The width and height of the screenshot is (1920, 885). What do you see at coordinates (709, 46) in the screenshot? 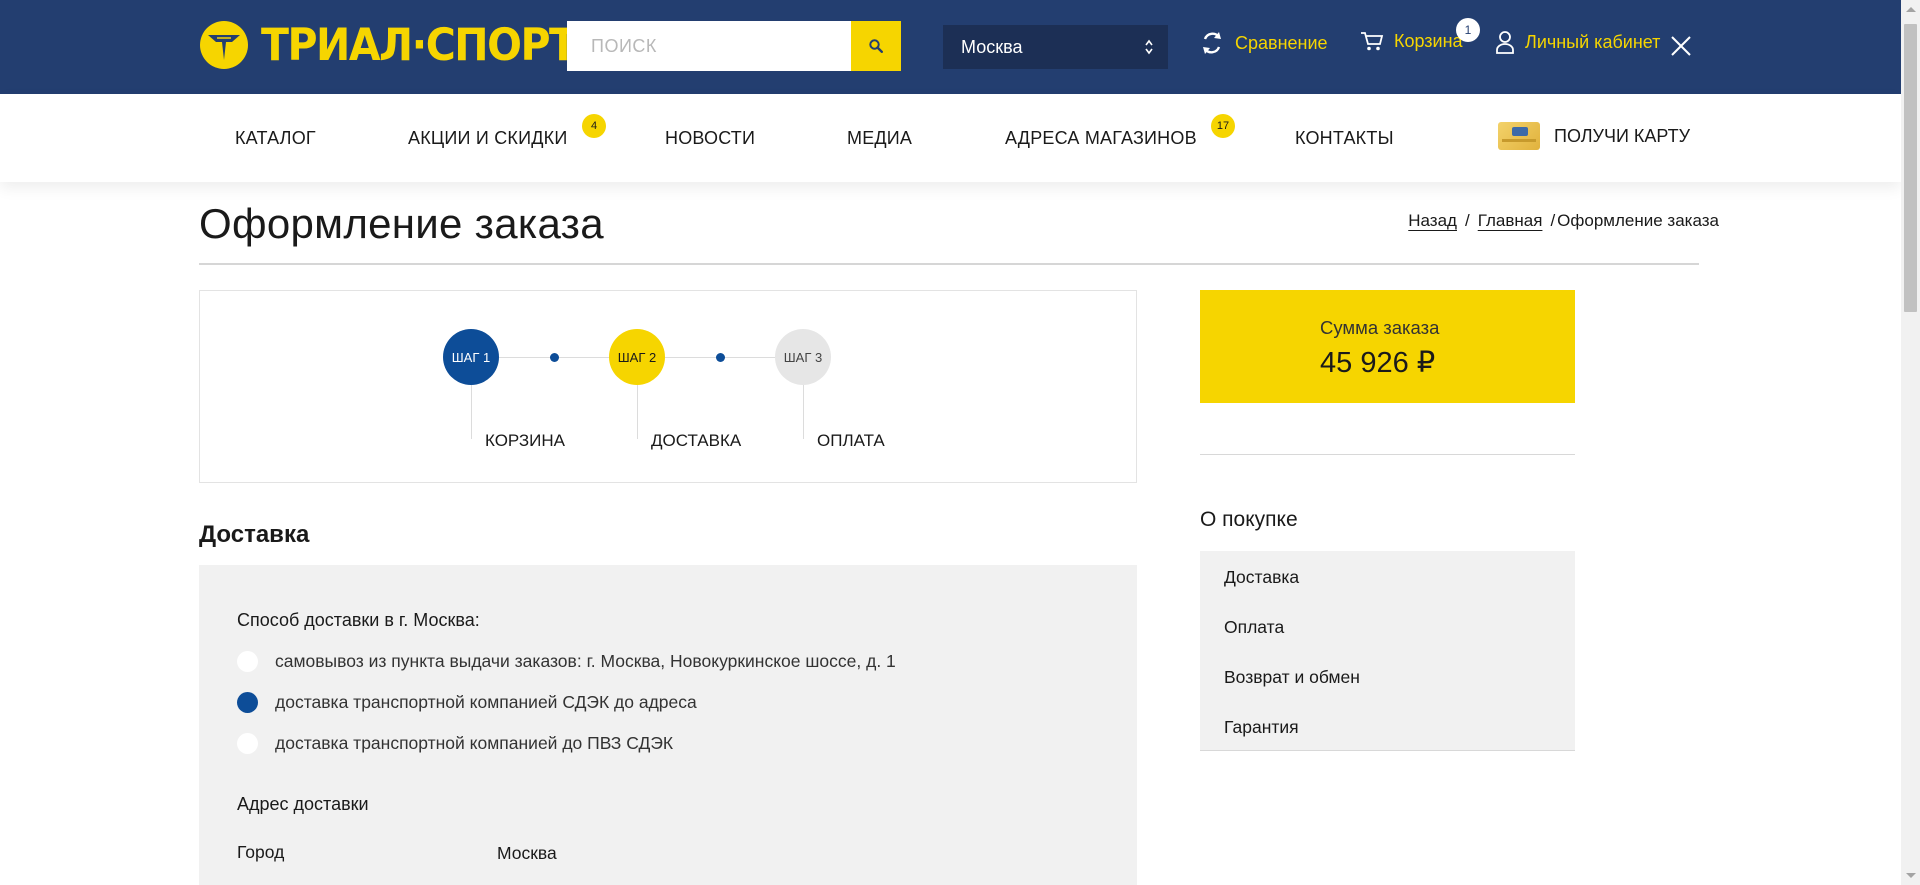
I see `search-input` at bounding box center [709, 46].